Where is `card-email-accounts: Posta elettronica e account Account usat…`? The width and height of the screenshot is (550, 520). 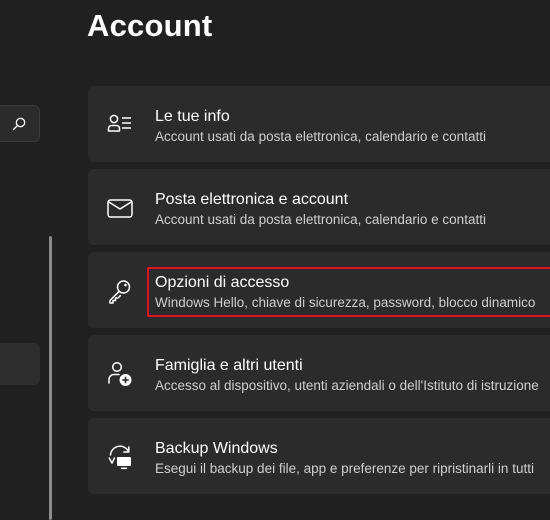 card-email-accounts: Posta elettronica e account Account usat… is located at coordinates (319, 207).